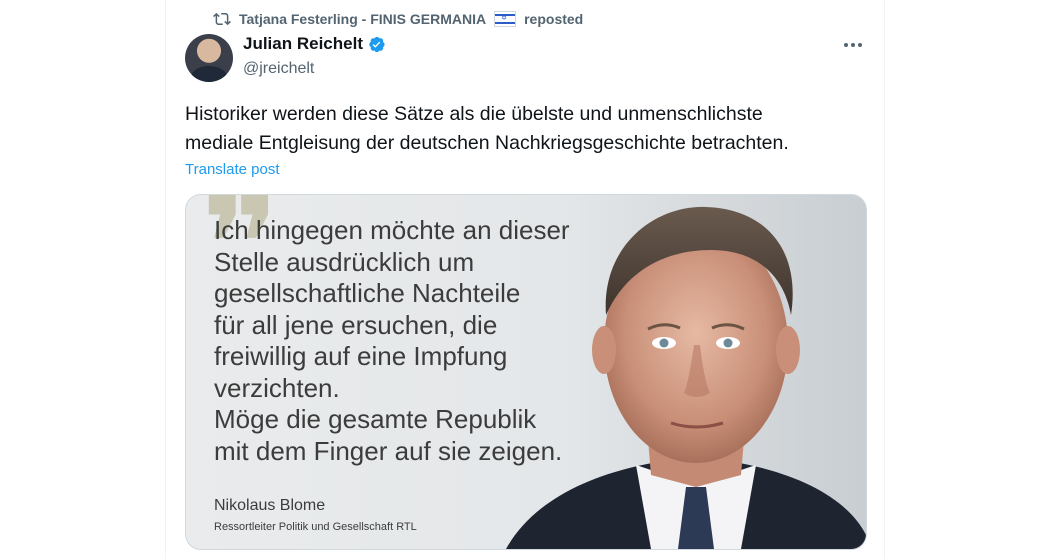 The image size is (1050, 559). I want to click on author-name-row: Julian Reichelt, so click(314, 44).